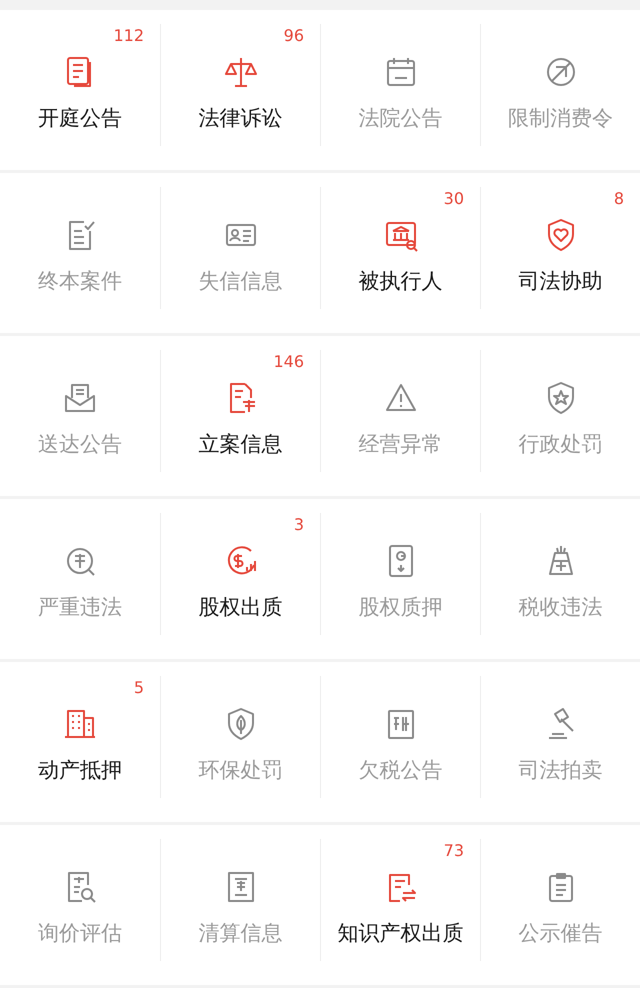 The image size is (640, 988). Describe the element at coordinates (240, 445) in the screenshot. I see `item-label: 立案信息` at that location.